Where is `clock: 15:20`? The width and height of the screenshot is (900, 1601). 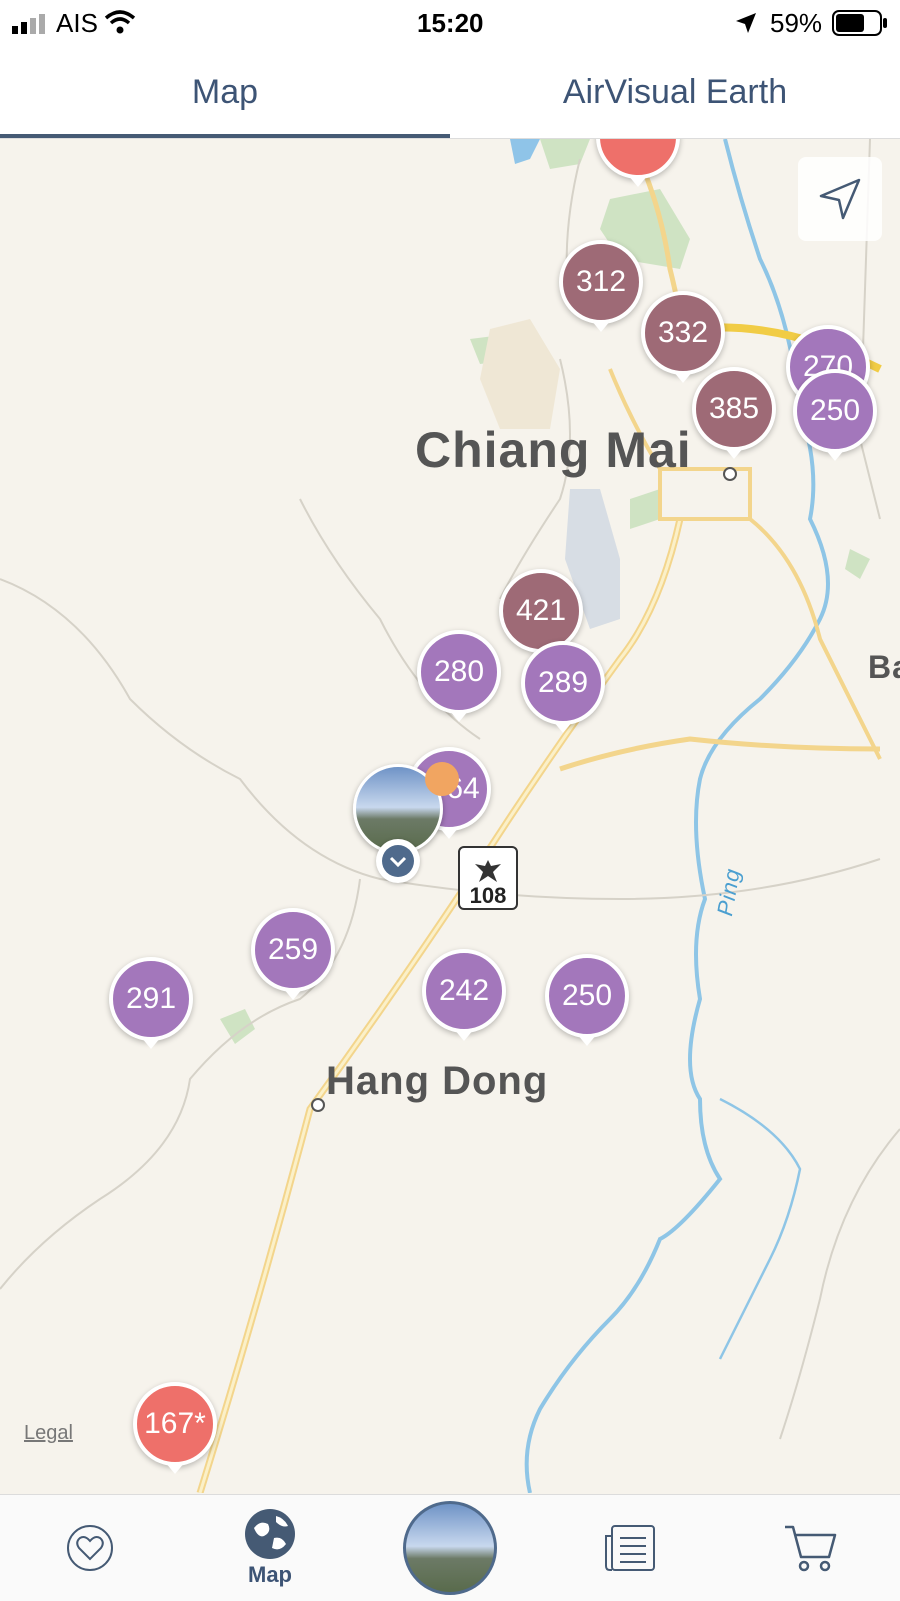
clock: 15:20 is located at coordinates (450, 23).